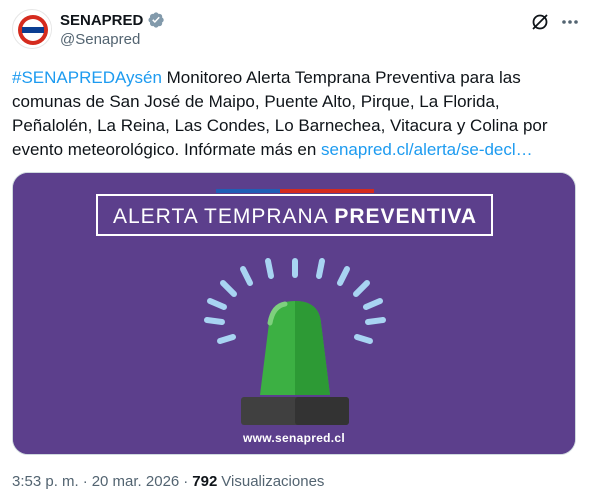 The image size is (594, 503). Describe the element at coordinates (156, 20) in the screenshot. I see `verified-badge-icon` at that location.